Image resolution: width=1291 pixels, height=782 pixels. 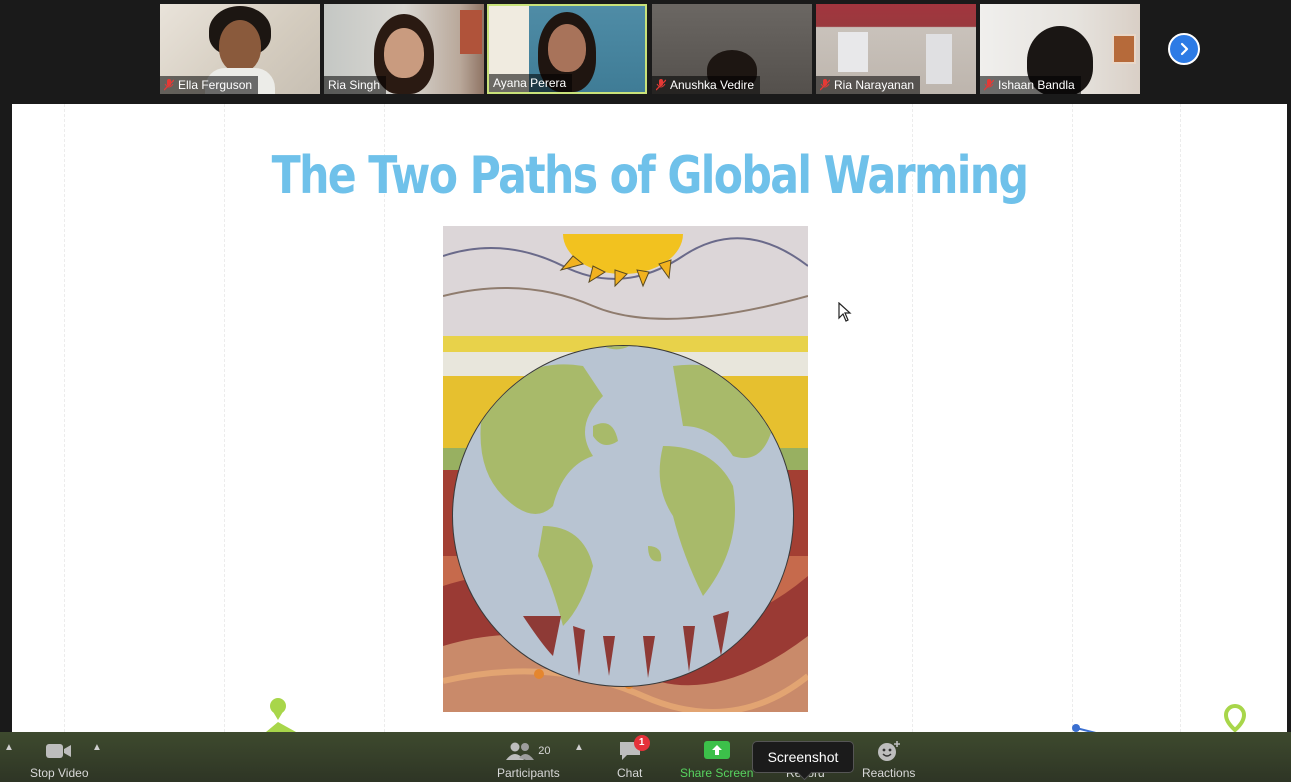 I want to click on reactions-button: Reactions, so click(x=888, y=759).